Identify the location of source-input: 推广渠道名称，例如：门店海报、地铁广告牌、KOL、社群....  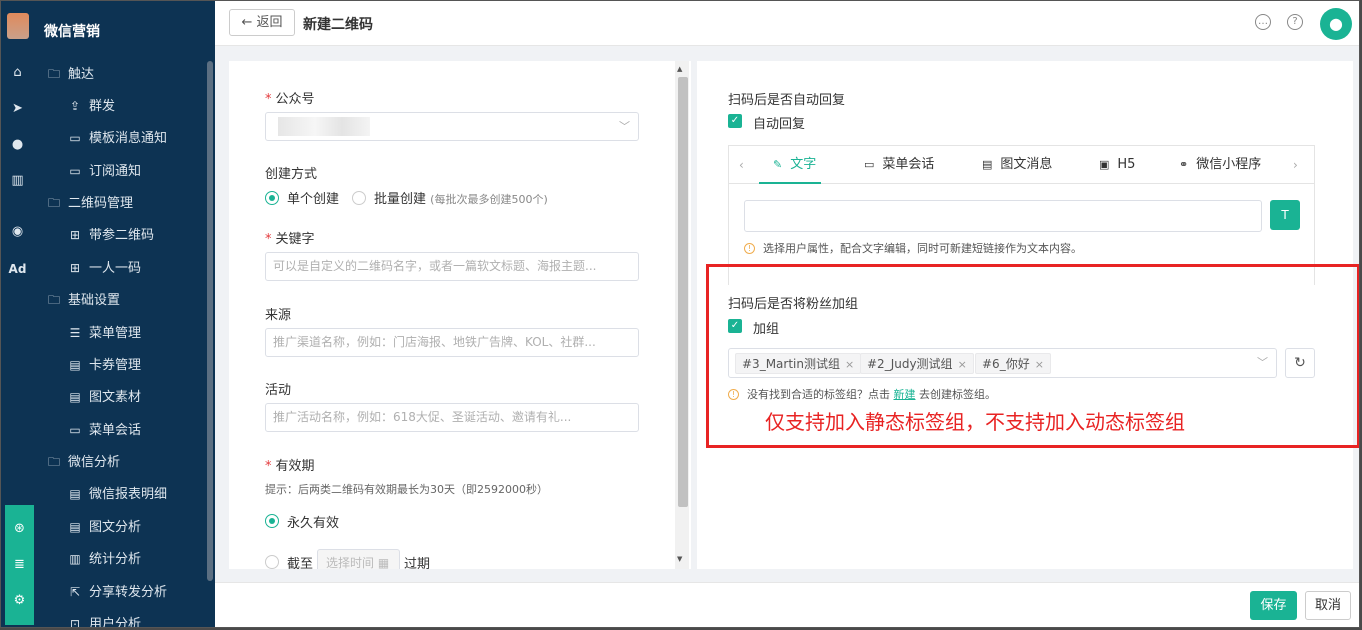
(452, 342).